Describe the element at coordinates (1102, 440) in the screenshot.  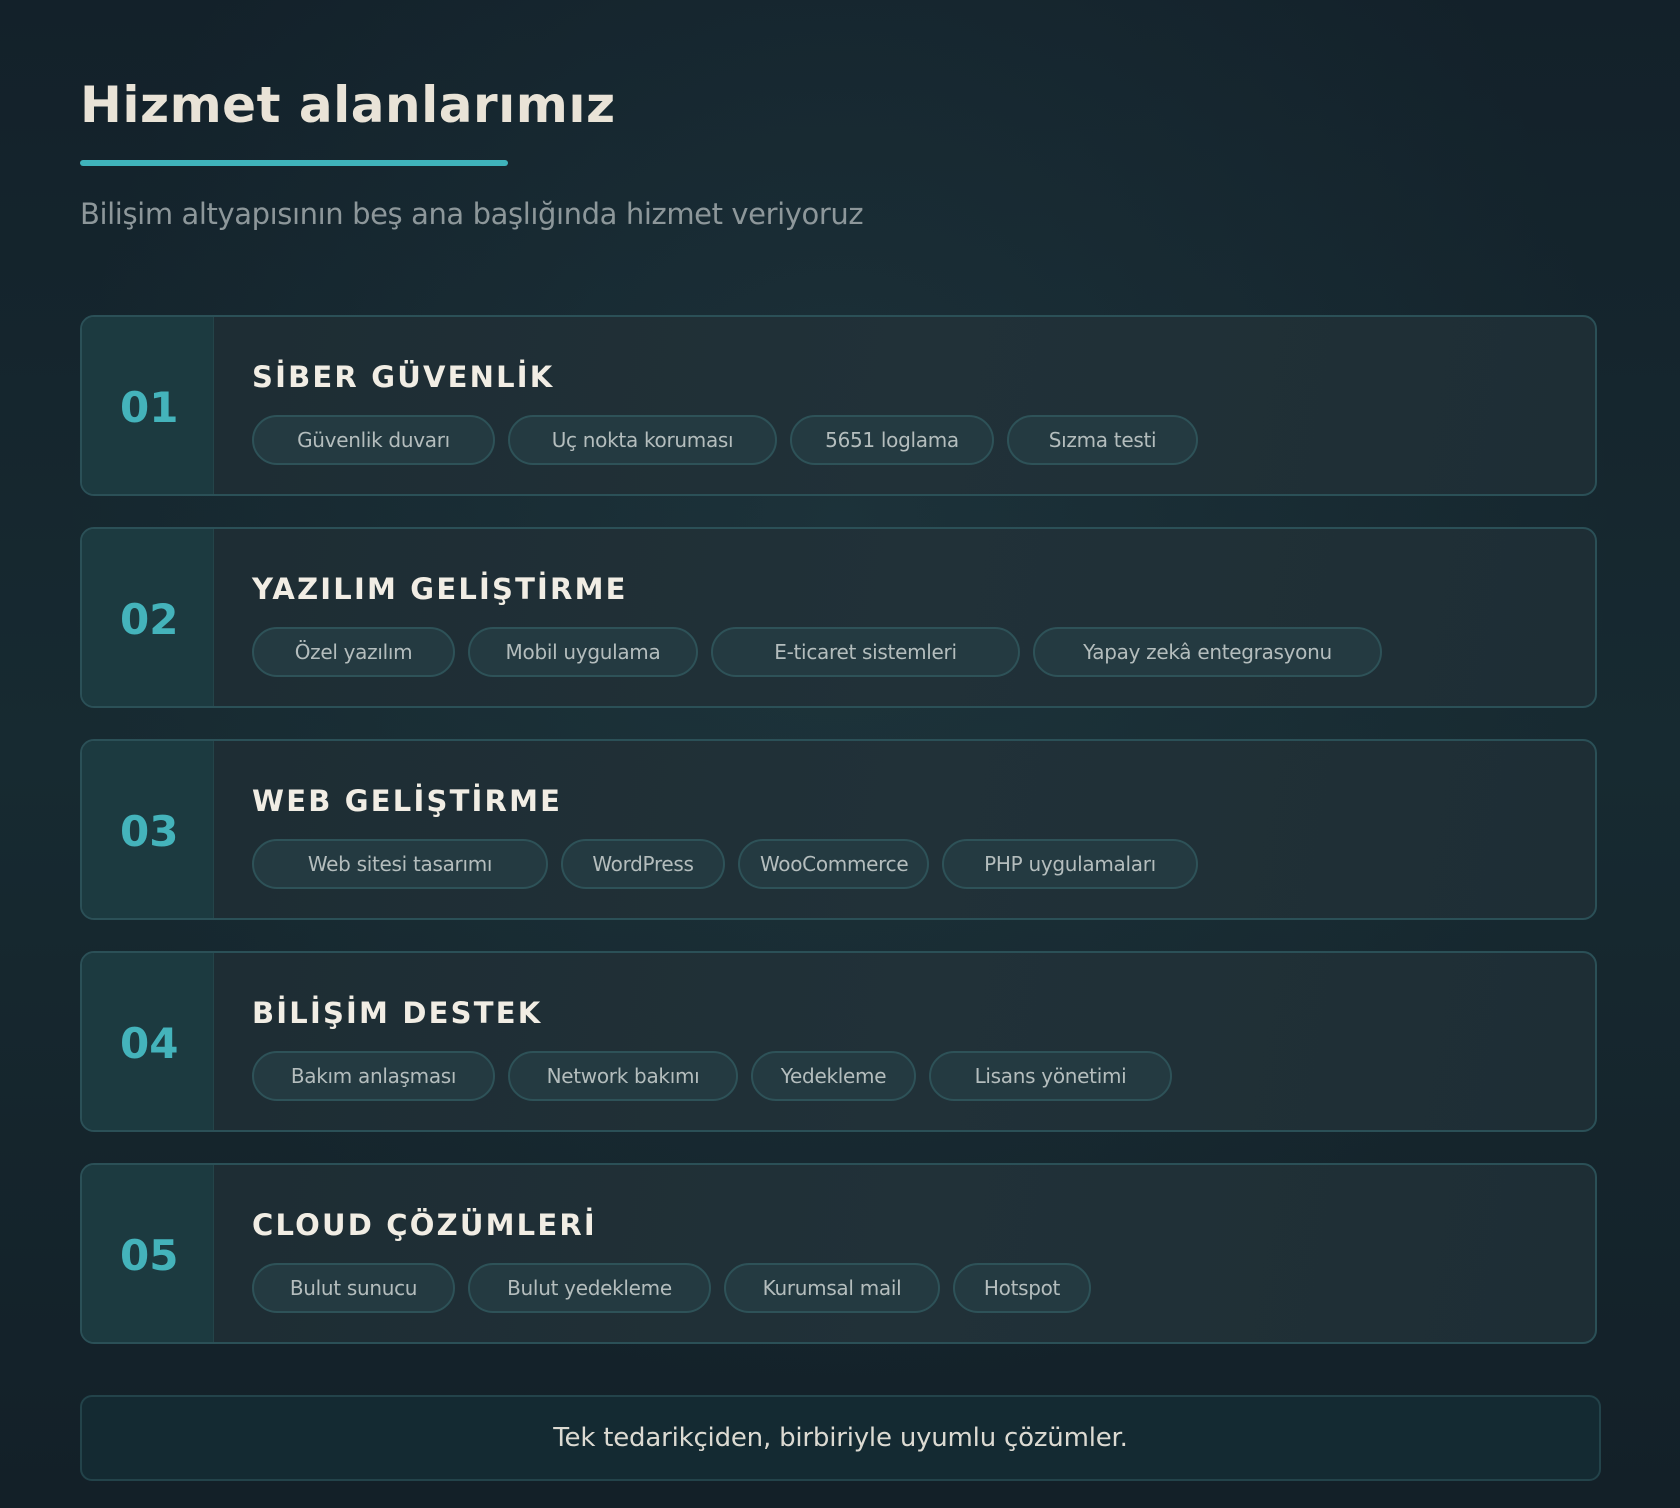
I see `tag-sizma-testi: Sızma testi` at that location.